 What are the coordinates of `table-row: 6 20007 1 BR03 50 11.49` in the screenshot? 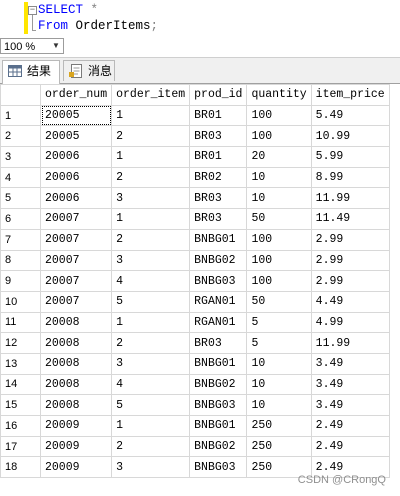 It's located at (195, 219).